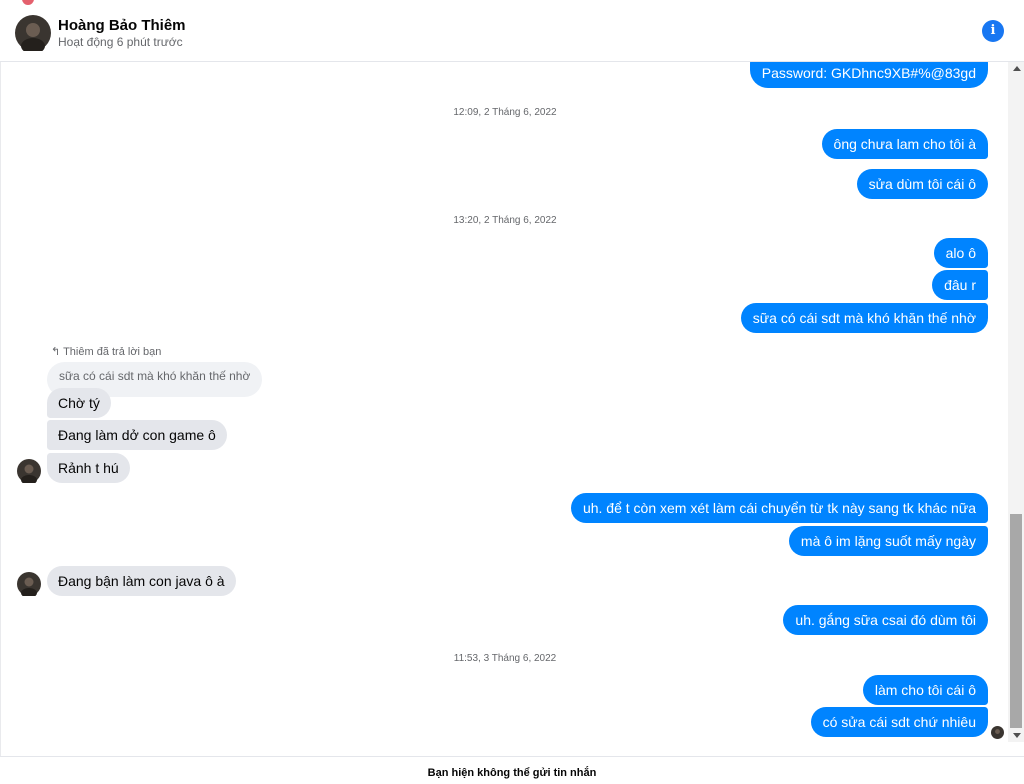 The height and width of the screenshot is (784, 1024). What do you see at coordinates (141, 581) in the screenshot?
I see `message-incoming: Đang bận làm con java ô à` at bounding box center [141, 581].